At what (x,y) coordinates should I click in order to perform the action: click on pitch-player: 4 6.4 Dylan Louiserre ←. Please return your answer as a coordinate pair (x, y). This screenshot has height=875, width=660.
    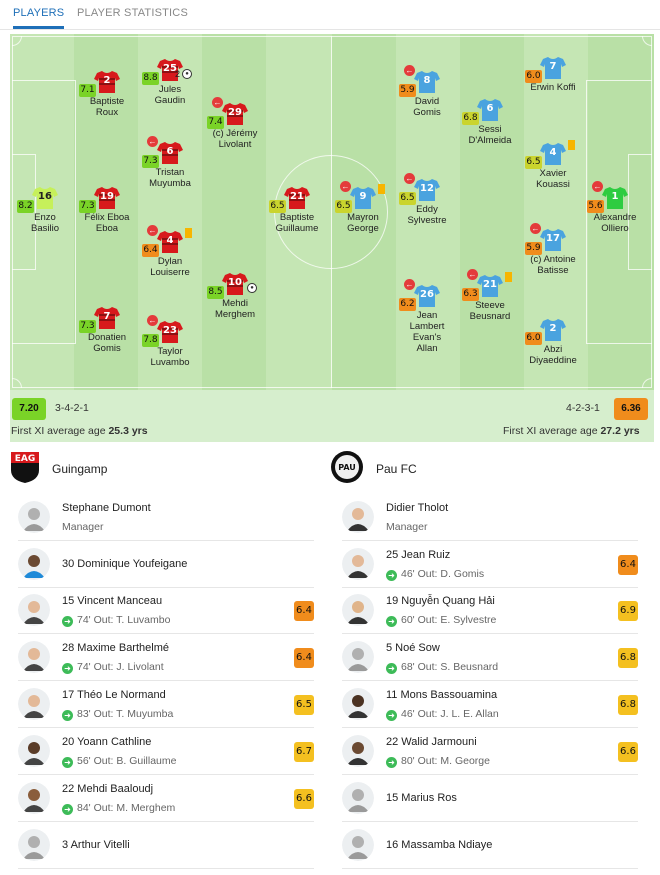
    Looking at the image, I should click on (170, 251).